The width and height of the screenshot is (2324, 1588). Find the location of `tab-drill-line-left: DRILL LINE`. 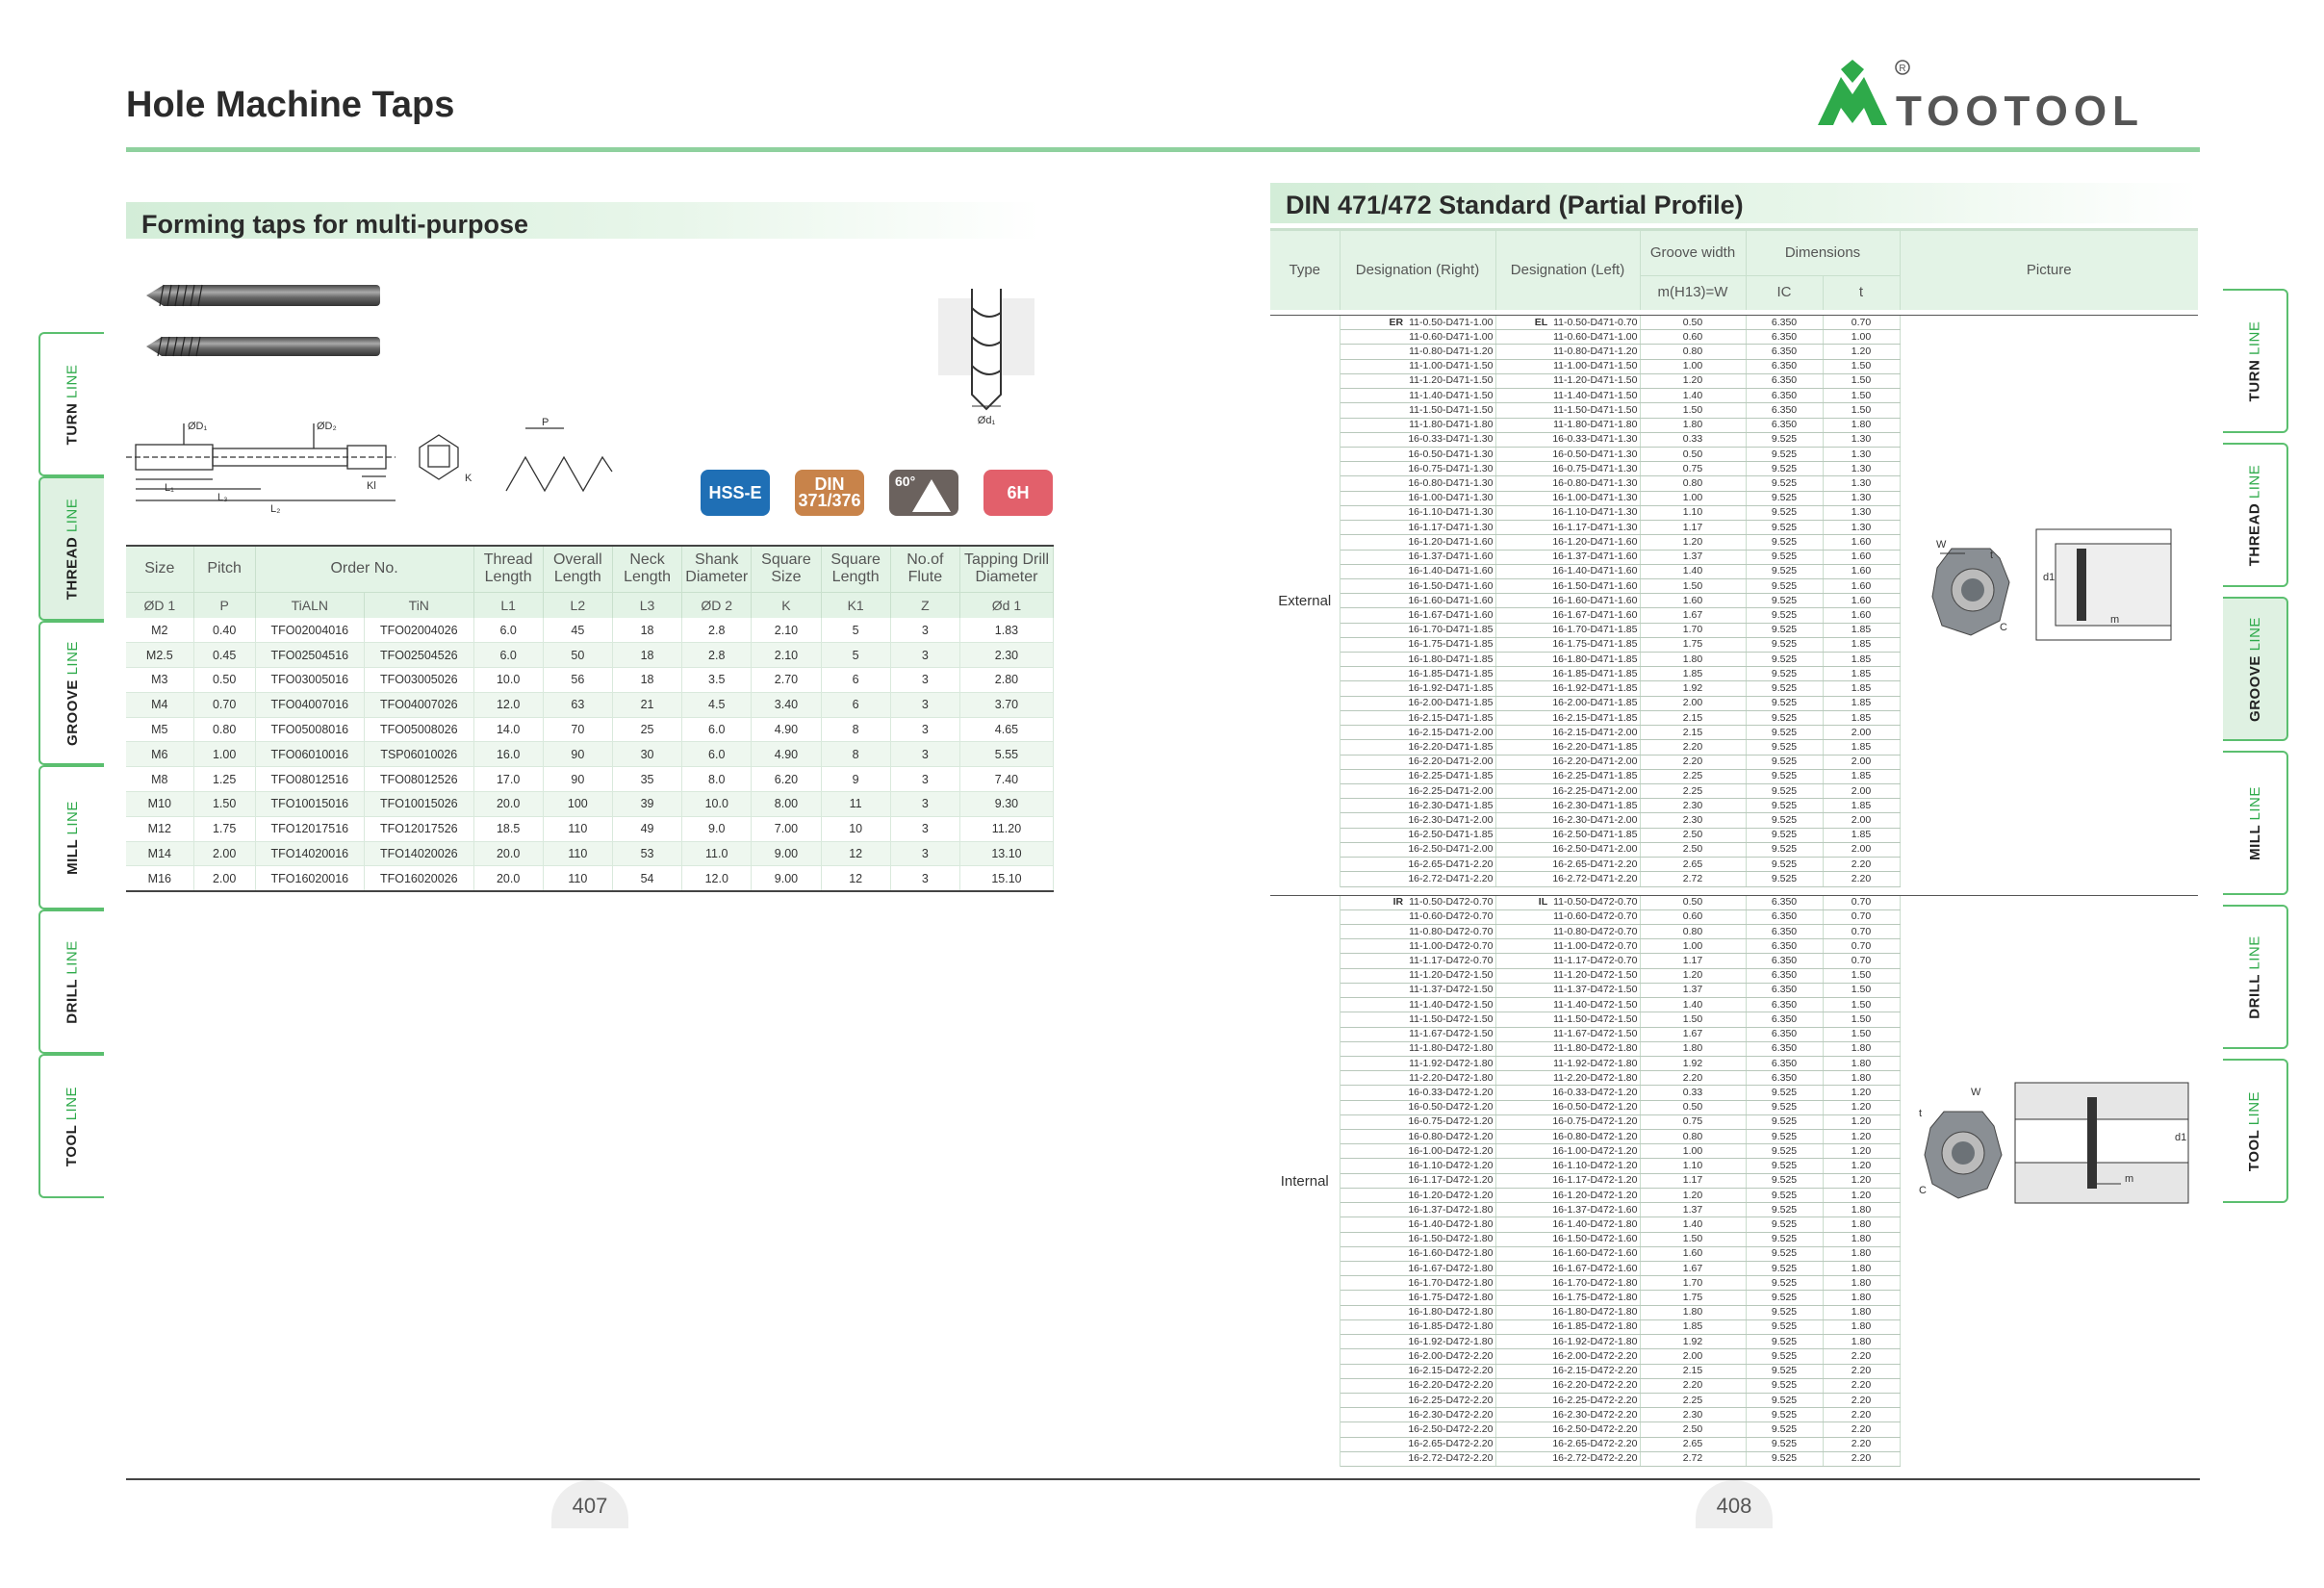

tab-drill-line-left: DRILL LINE is located at coordinates (71, 981).